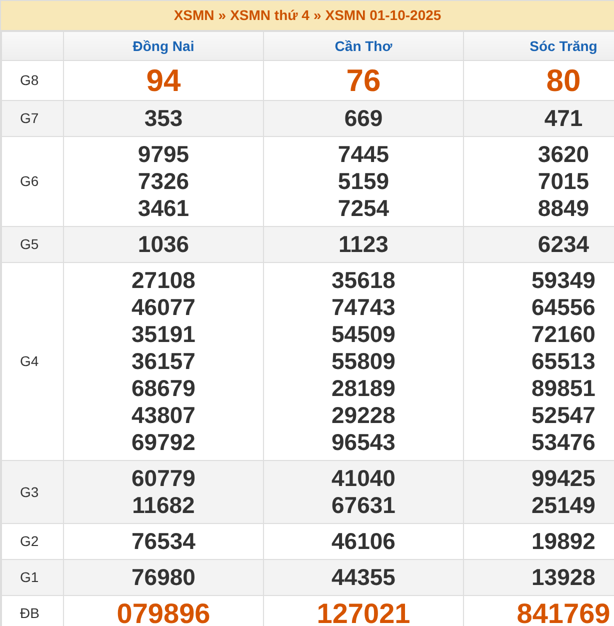 This screenshot has width=614, height=626. What do you see at coordinates (163, 478) in the screenshot?
I see `result-number: 60779` at bounding box center [163, 478].